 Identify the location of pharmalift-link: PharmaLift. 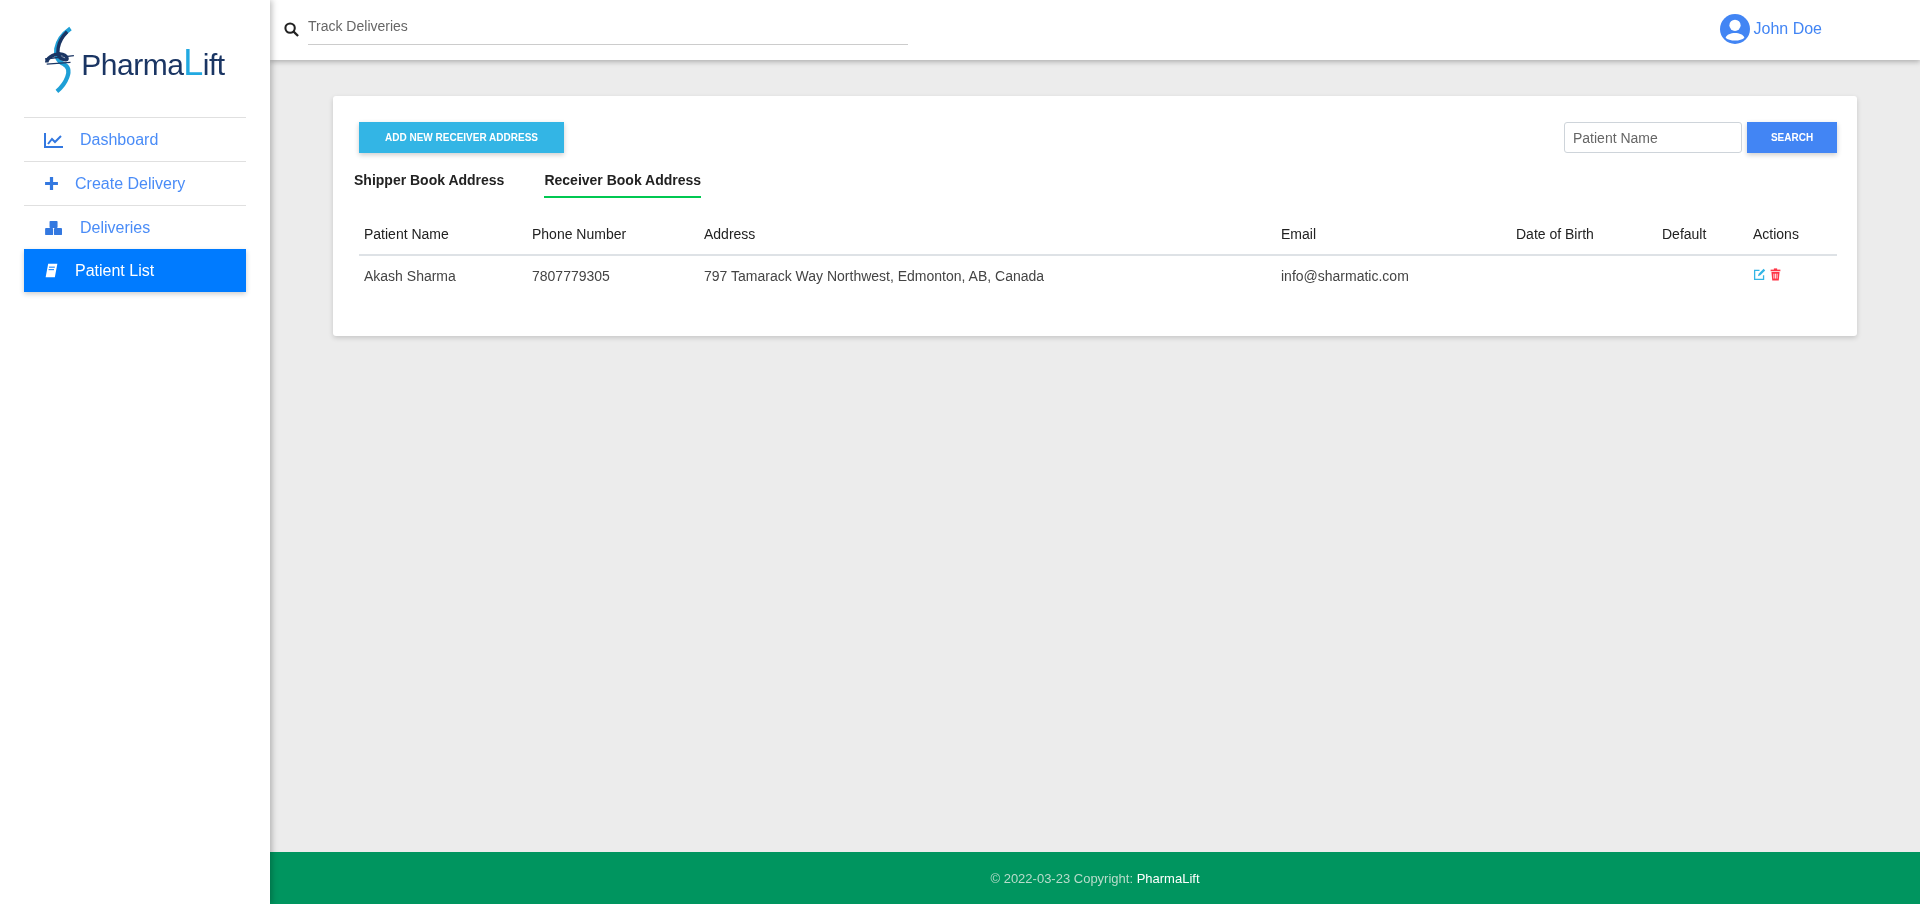
(1168, 878).